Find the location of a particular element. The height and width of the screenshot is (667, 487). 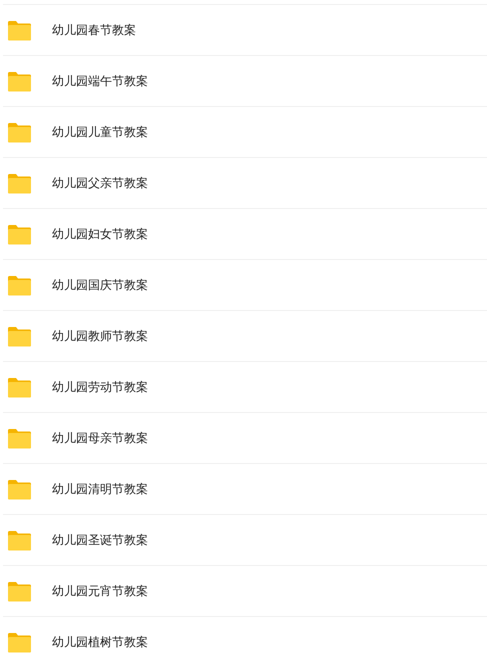

folder-name: 幼儿园母亲节教案 is located at coordinates (100, 438).